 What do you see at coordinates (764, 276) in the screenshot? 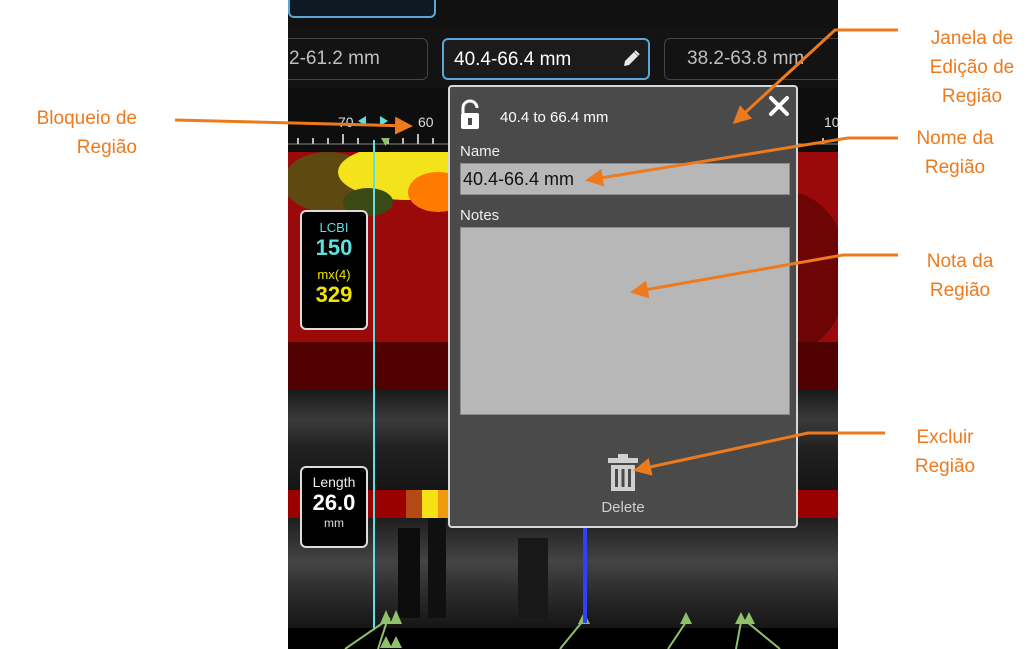
I see `arrow-region-note` at bounding box center [764, 276].